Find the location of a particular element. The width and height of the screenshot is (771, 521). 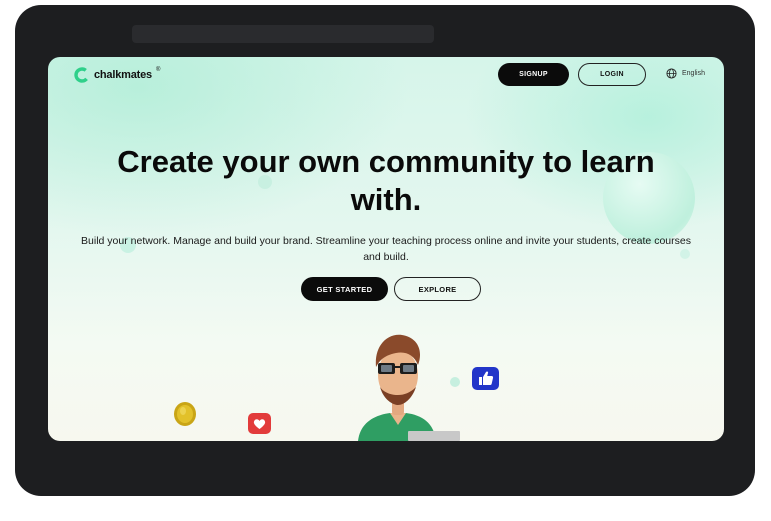

brand-name: chalkmates is located at coordinates (123, 75).